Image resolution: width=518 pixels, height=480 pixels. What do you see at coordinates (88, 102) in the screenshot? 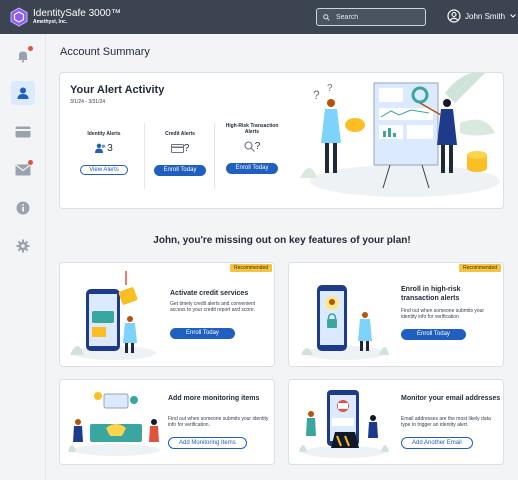
I see `alert-date-range: 3/1/24 - 3/31/24` at bounding box center [88, 102].